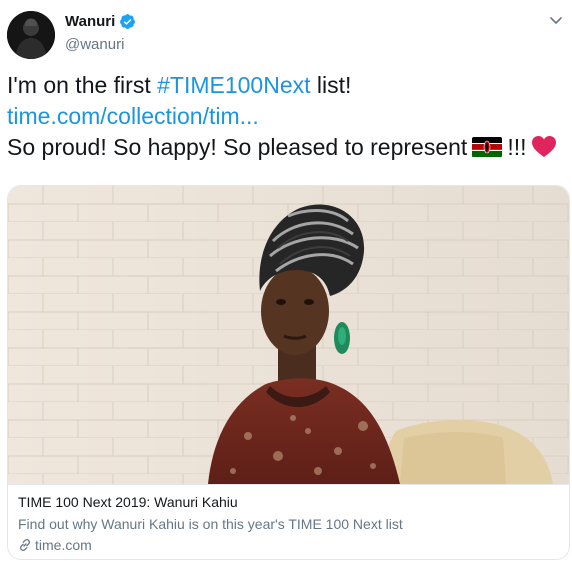  What do you see at coordinates (127, 21) in the screenshot?
I see `verified-badge-icon` at bounding box center [127, 21].